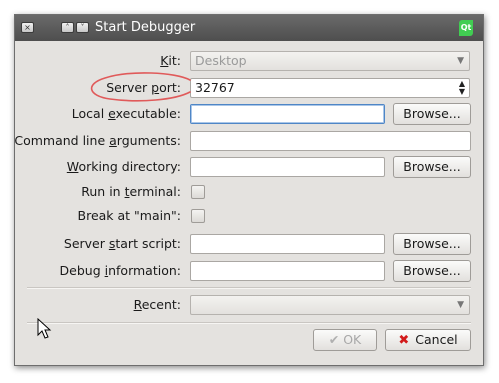 This screenshot has width=499, height=383. I want to click on local-executable-label: Local executable:, so click(126, 113).